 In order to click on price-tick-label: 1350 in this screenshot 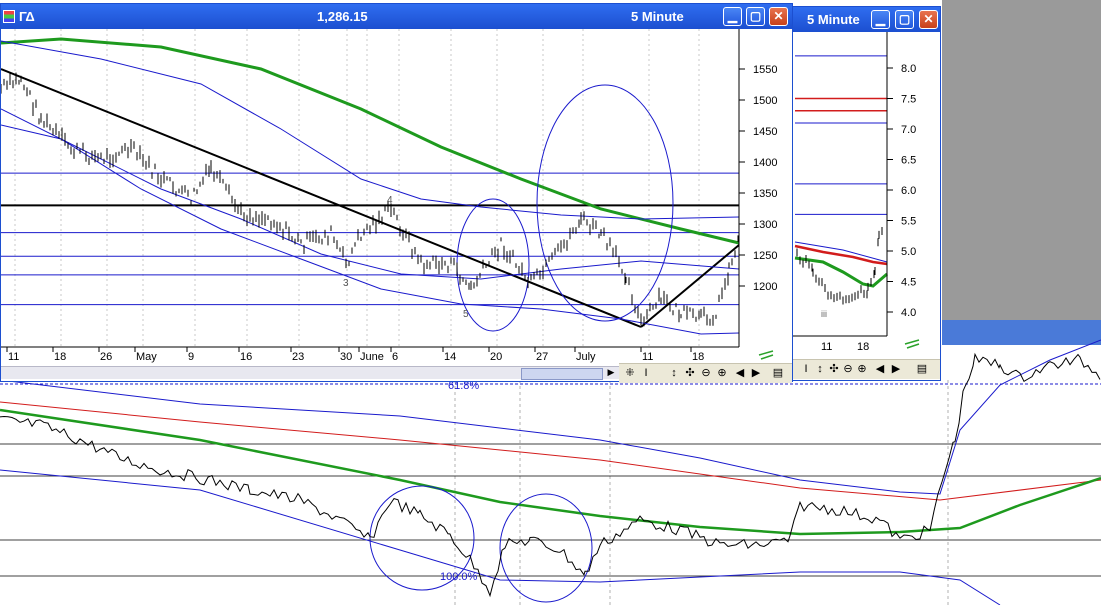, I will do `click(765, 194)`.